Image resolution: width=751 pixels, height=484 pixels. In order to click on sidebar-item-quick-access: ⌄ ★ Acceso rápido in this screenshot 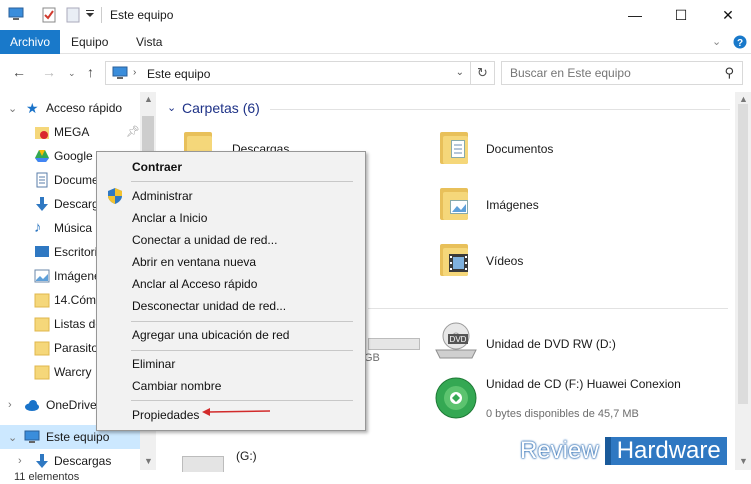, I will do `click(70, 108)`.